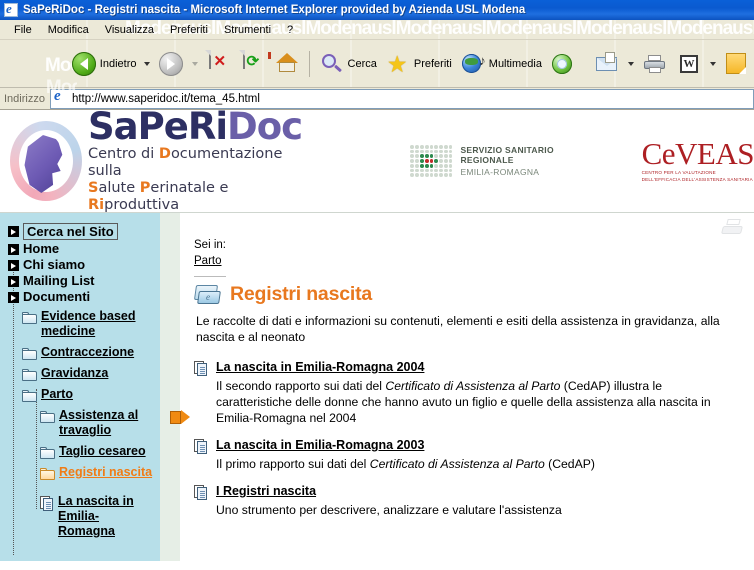 The height and width of the screenshot is (570, 754). What do you see at coordinates (401, 98) in the screenshot?
I see `address-input-box: http://www.saperidoc.it/tema_45.html` at bounding box center [401, 98].